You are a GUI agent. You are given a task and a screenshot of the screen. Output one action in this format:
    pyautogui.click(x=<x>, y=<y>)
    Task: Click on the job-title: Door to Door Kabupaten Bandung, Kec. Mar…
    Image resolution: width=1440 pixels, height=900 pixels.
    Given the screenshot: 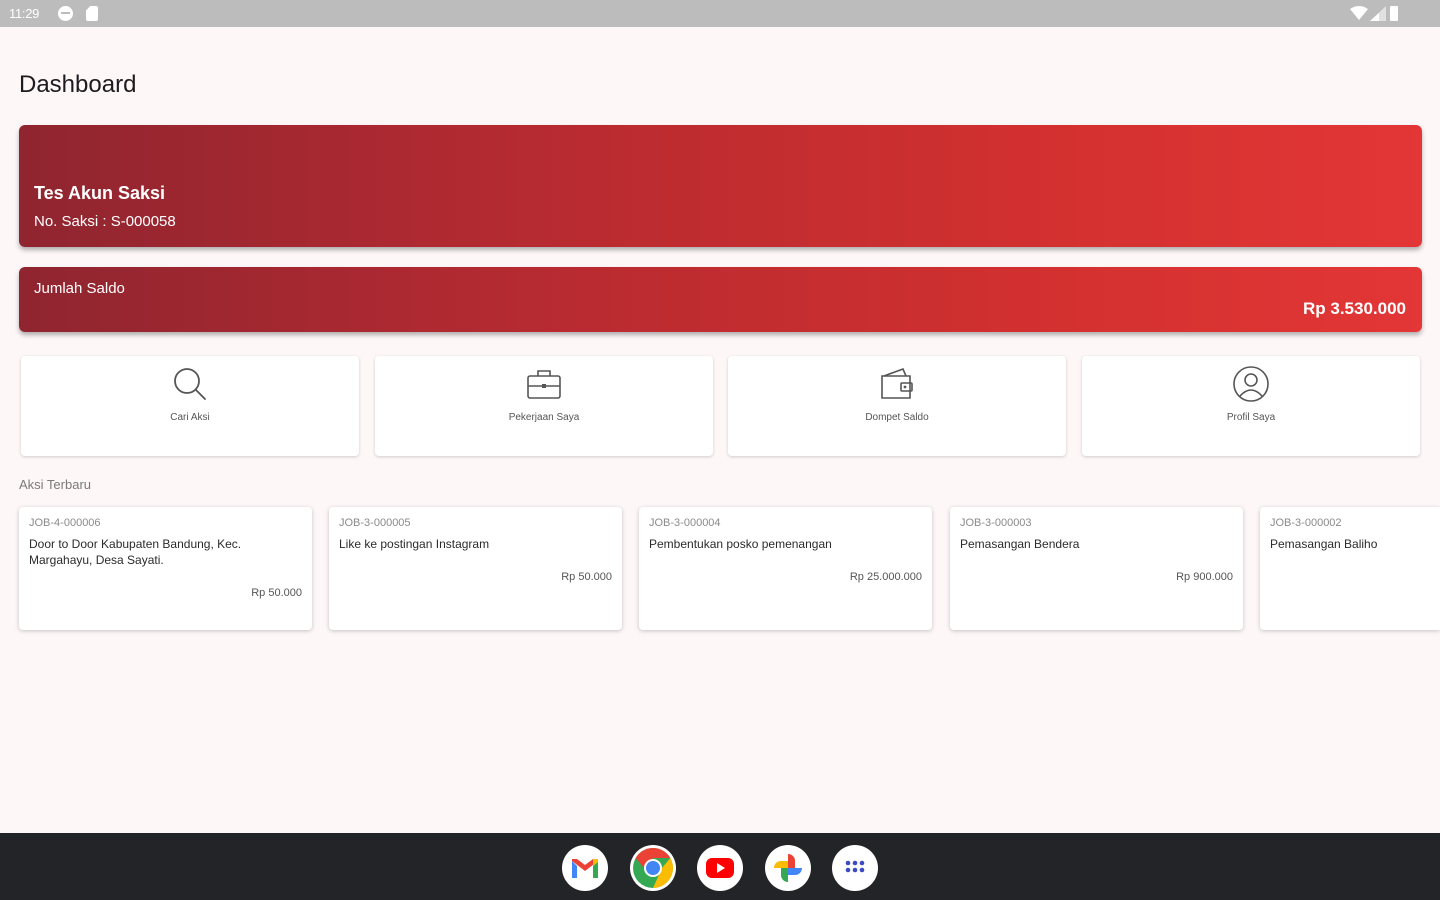 What is the action you would take?
    pyautogui.click(x=135, y=552)
    